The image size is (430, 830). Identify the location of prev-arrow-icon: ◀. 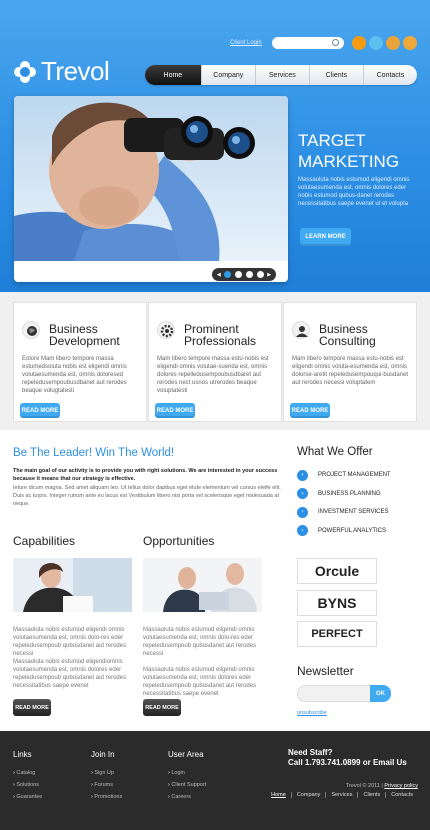
(219, 275).